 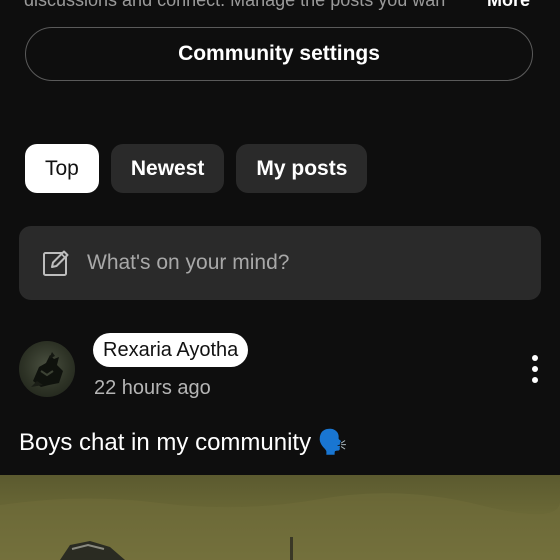 I want to click on filter-top: Top, so click(x=62, y=168).